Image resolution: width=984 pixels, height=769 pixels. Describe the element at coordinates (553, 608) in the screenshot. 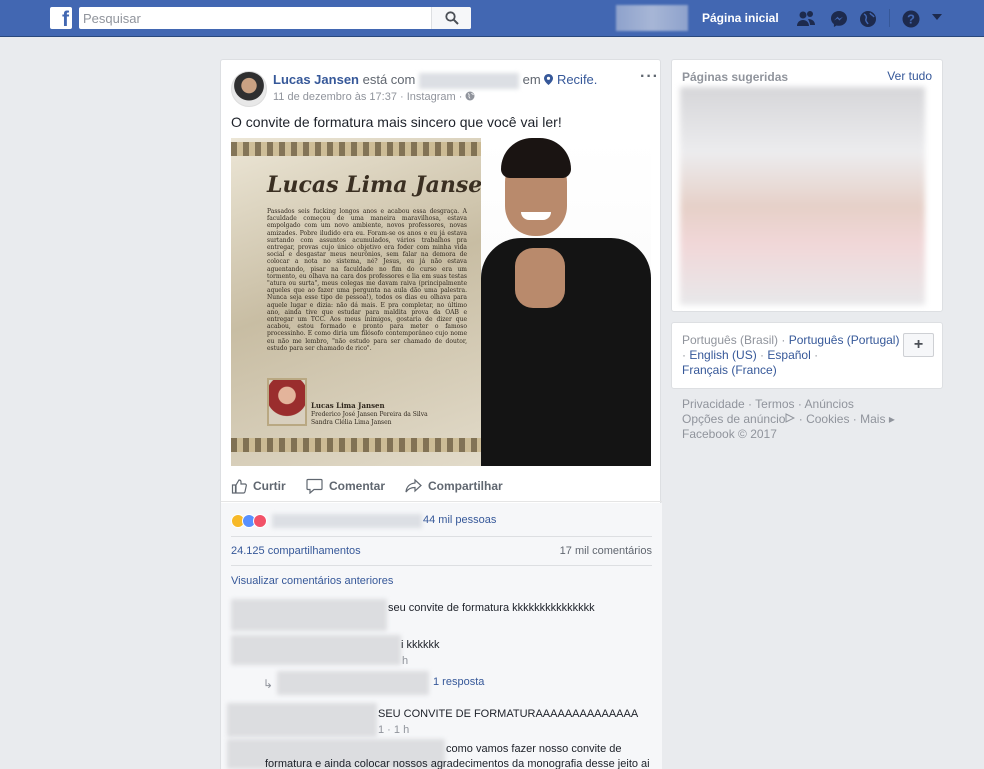

I see `comment-laugh: kkkkkkkkkkkkkkk` at that location.